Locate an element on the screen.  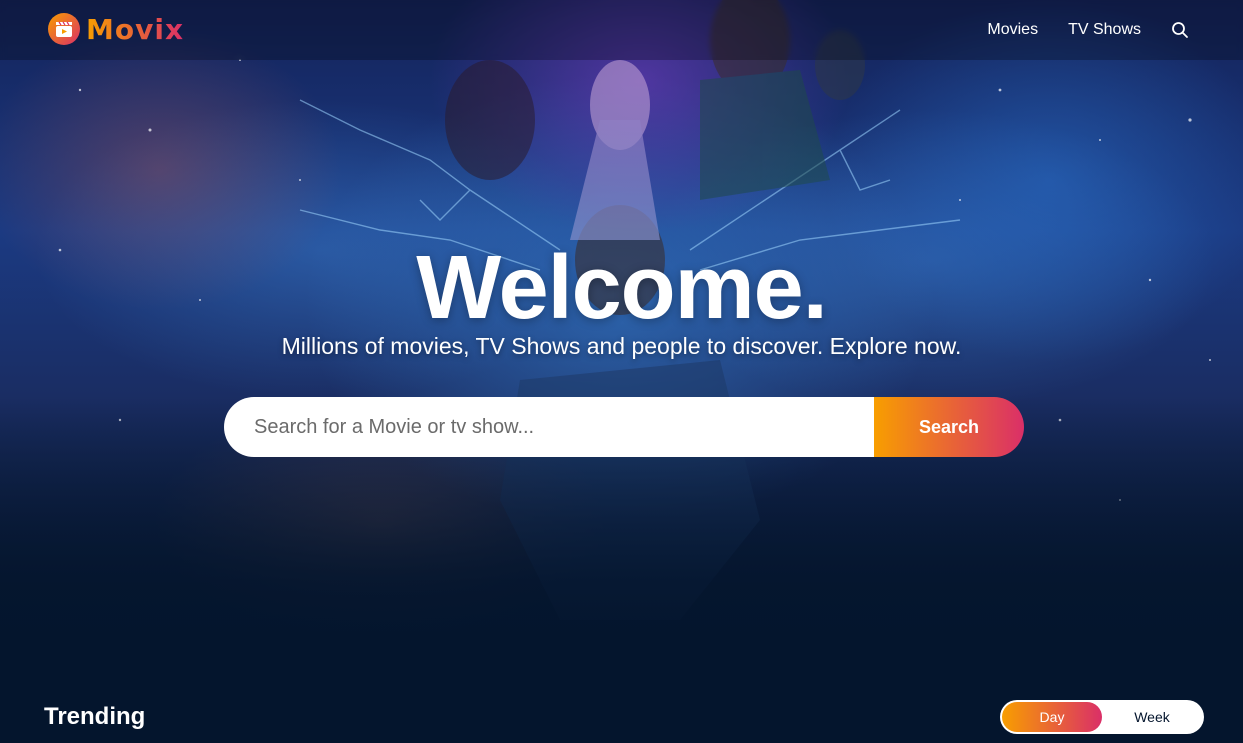
main-nav: Movies TV Shows is located at coordinates (1073, 30).